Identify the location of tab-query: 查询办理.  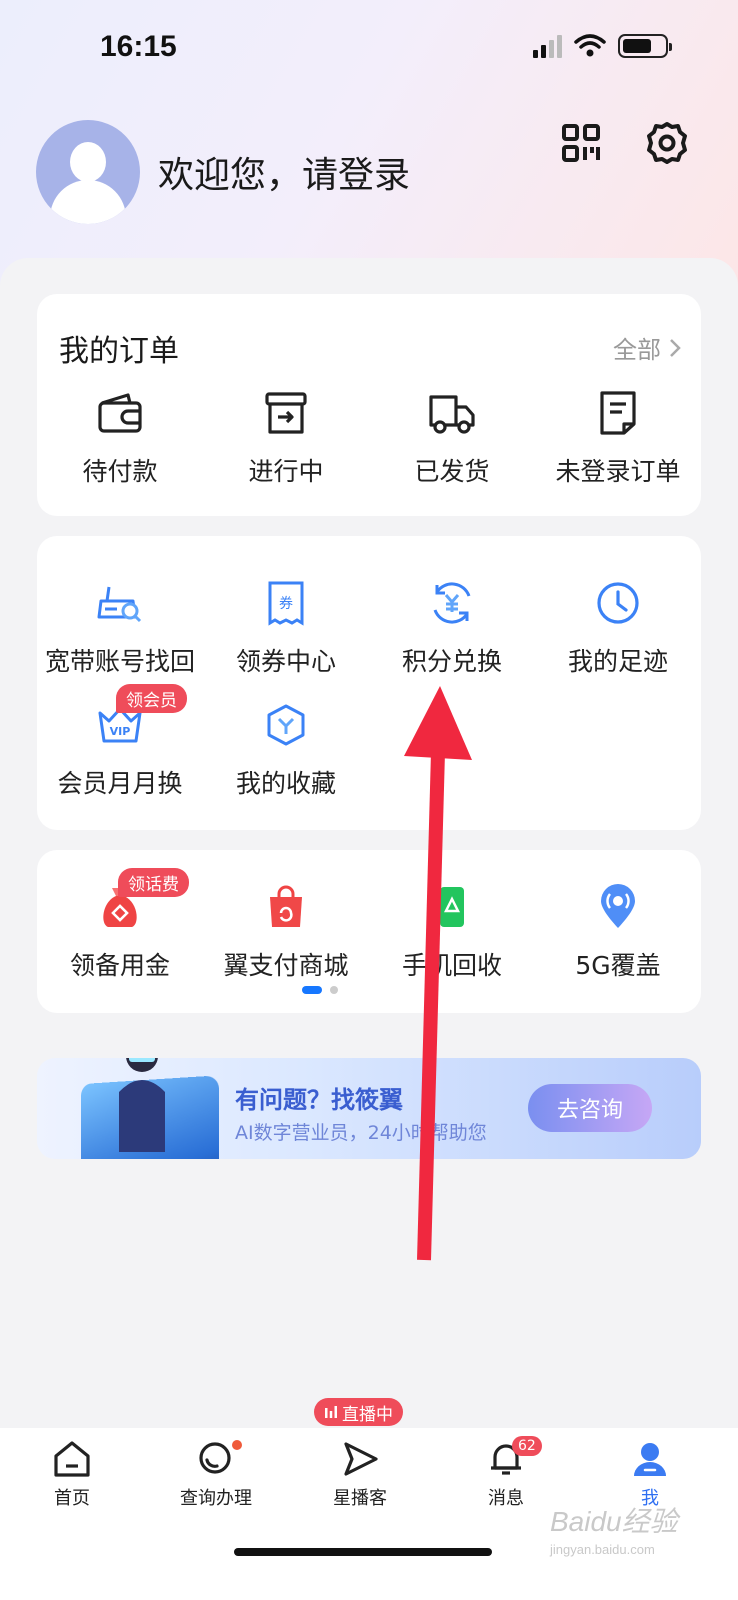
(216, 1475).